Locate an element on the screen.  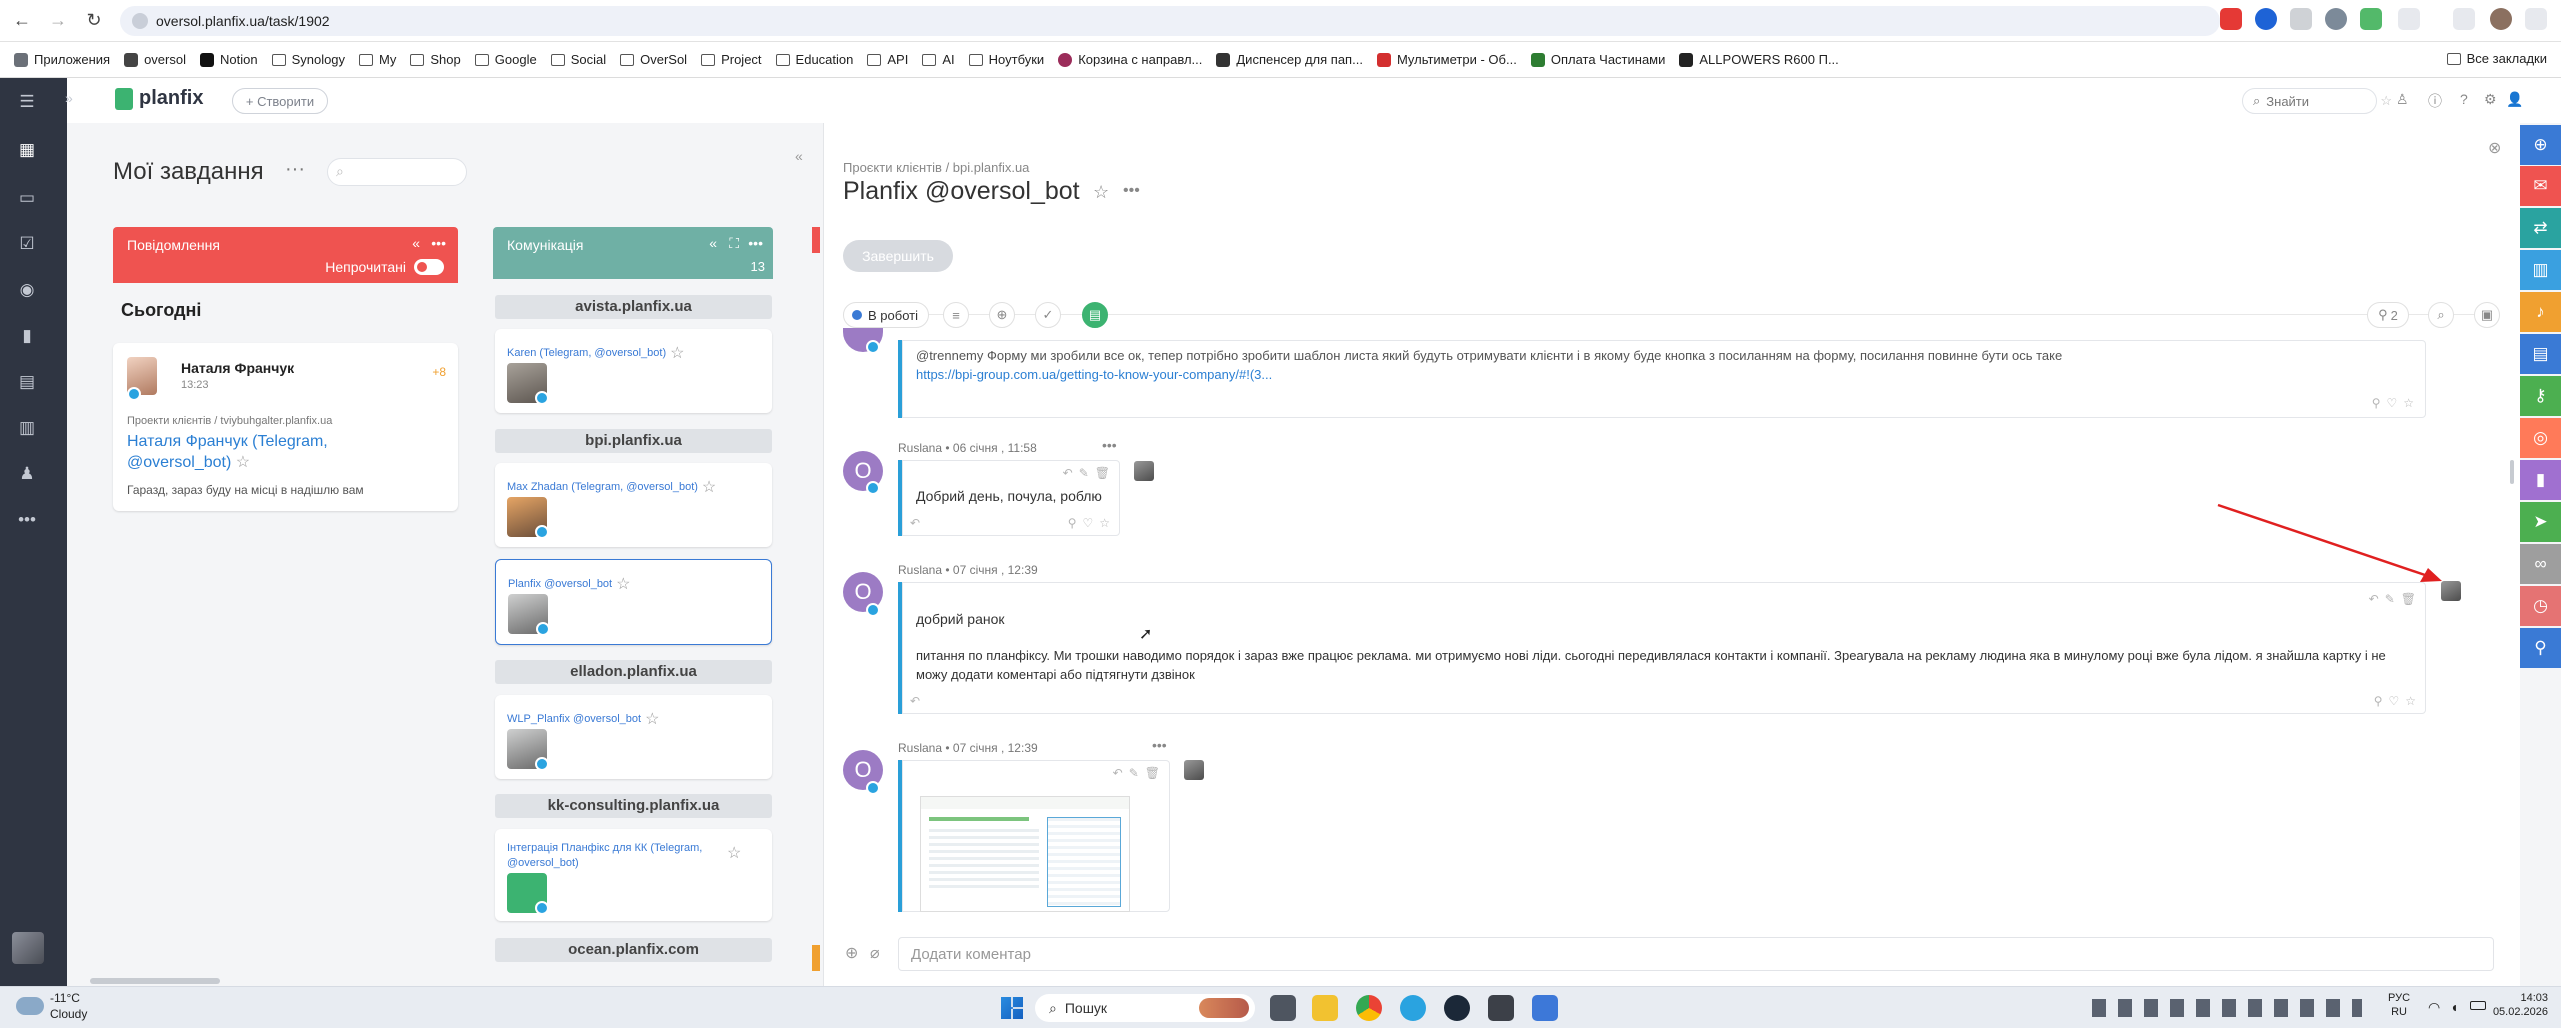
planfix-logo: planfix is located at coordinates (159, 98).